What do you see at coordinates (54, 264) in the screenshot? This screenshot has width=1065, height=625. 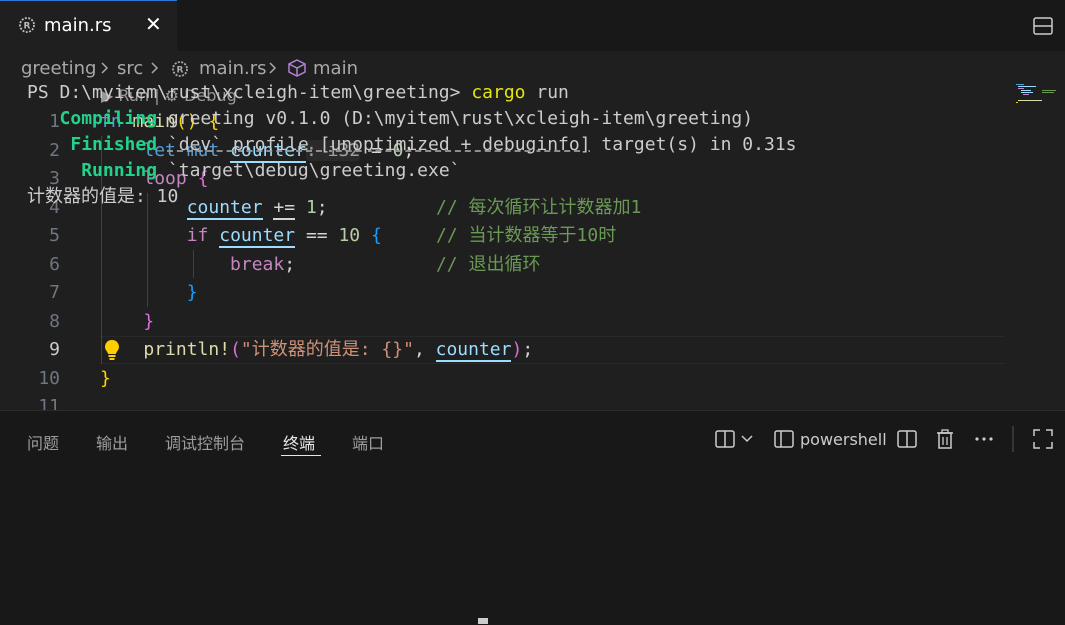 I see `line-number: 6` at bounding box center [54, 264].